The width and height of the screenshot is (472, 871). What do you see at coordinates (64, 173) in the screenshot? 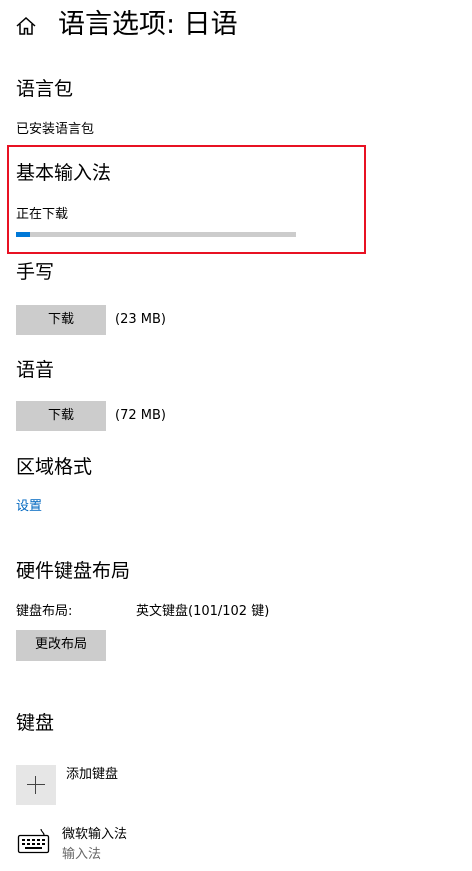
I see `basic-typing-heading: 基本输入法` at bounding box center [64, 173].